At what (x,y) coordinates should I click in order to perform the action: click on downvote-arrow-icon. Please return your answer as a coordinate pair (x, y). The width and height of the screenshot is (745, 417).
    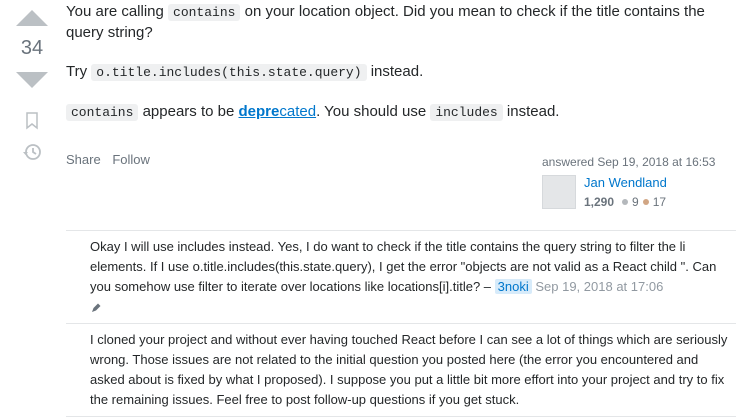
    Looking at the image, I should click on (32, 80).